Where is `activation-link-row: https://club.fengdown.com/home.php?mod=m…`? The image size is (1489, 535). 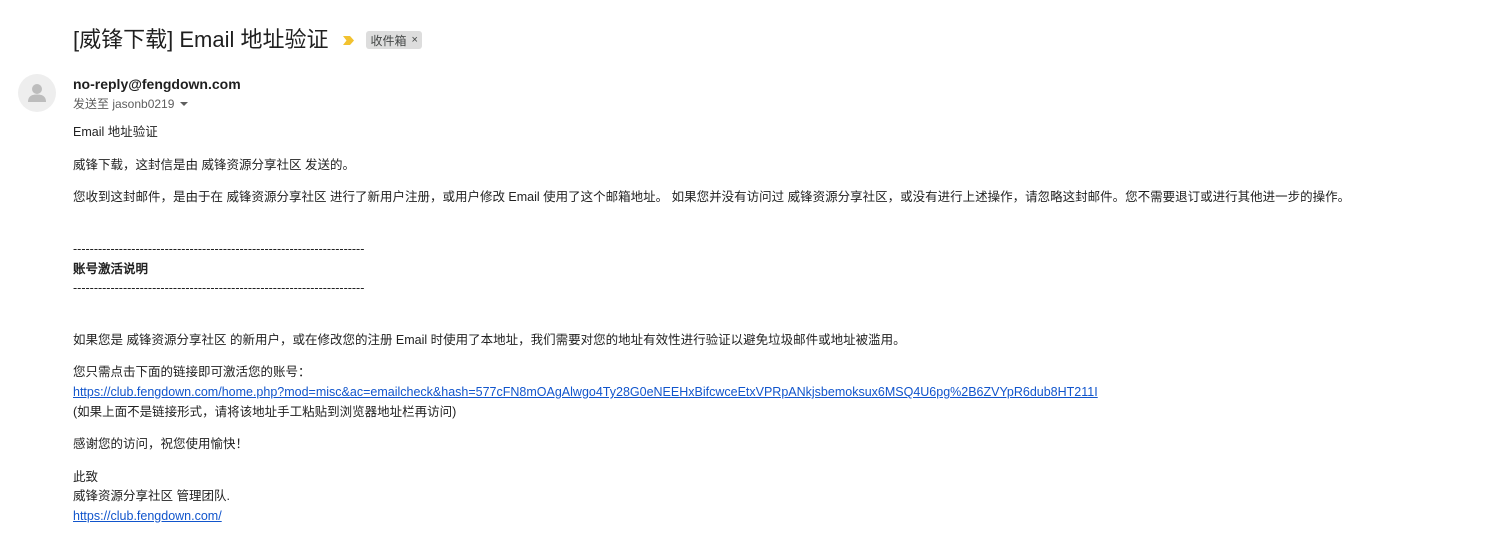
activation-link-row: https://club.fengdown.com/home.php?mod=m… is located at coordinates (585, 392).